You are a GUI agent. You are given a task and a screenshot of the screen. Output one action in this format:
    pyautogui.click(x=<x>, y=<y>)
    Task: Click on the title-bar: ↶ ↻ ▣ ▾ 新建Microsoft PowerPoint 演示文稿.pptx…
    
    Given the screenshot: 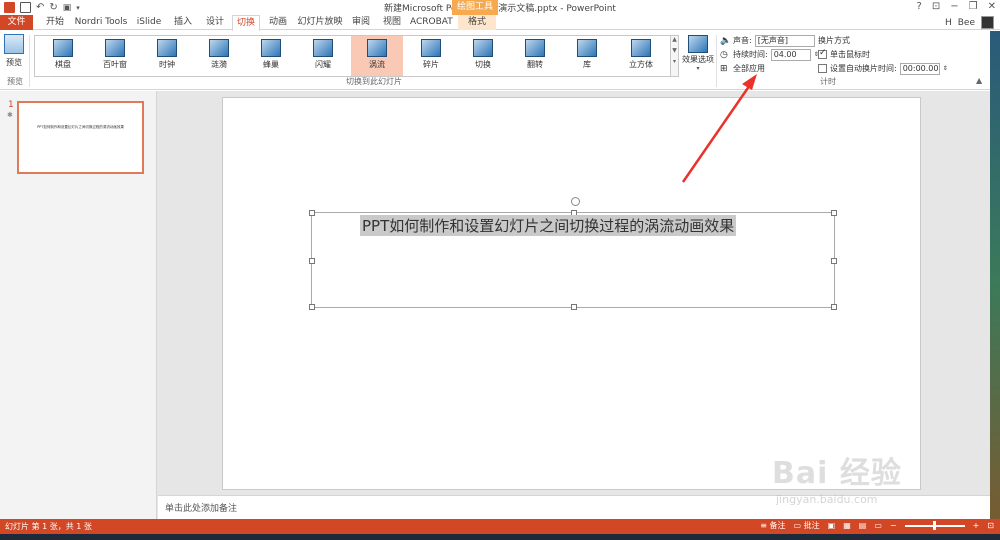 What is the action you would take?
    pyautogui.click(x=500, y=7)
    